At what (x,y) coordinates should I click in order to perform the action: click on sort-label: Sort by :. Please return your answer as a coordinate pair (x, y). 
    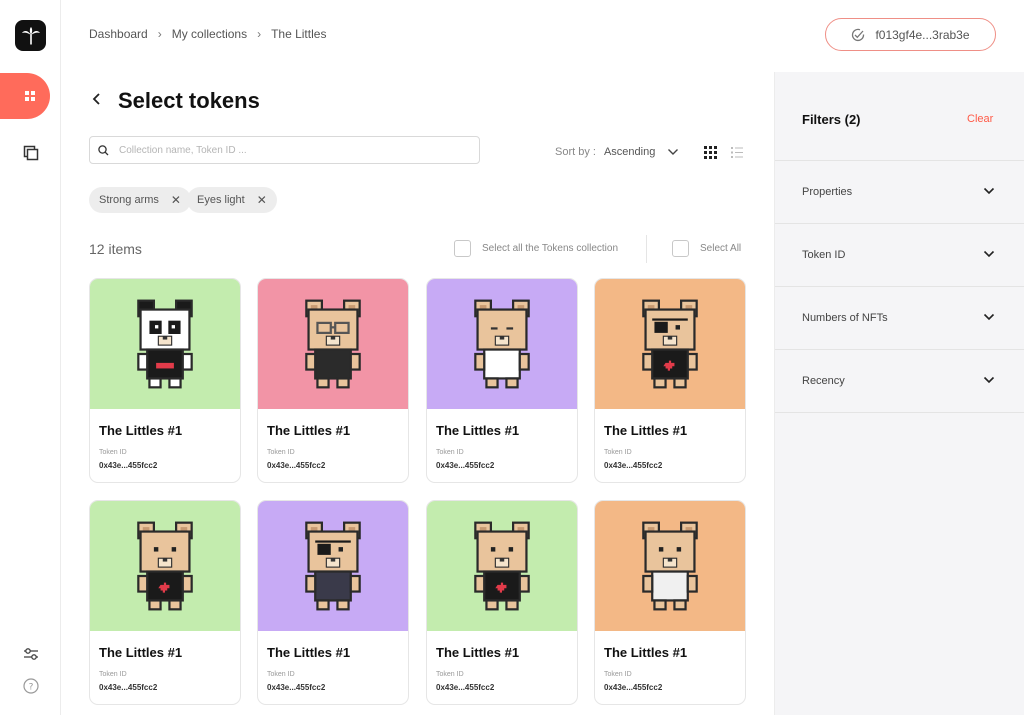
    Looking at the image, I should click on (575, 152).